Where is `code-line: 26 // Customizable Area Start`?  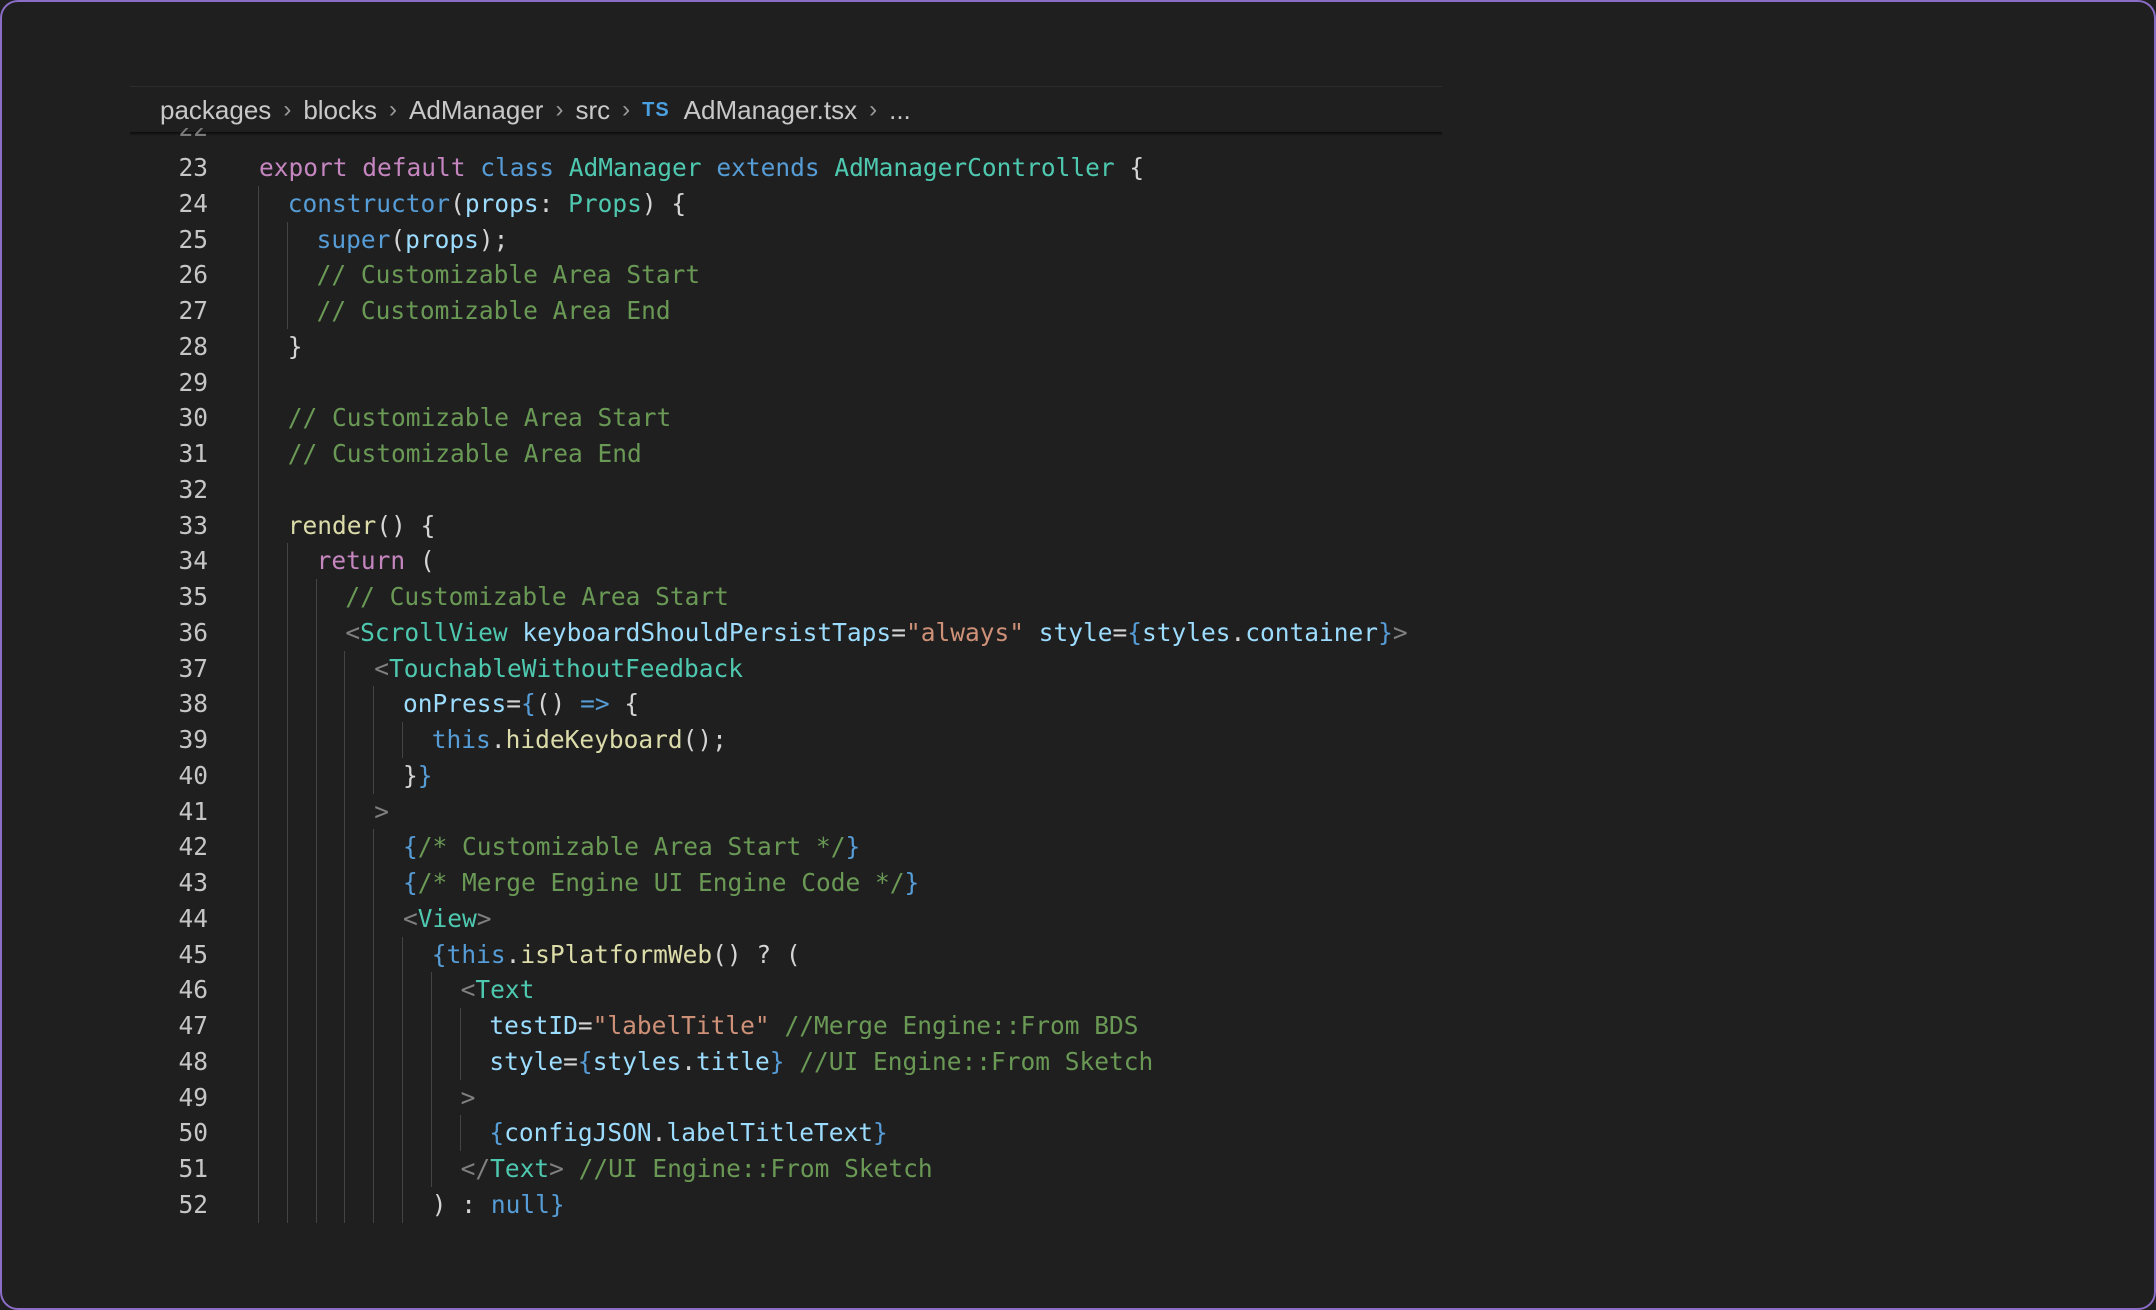 code-line: 26 // Customizable Area Start is located at coordinates (752, 275).